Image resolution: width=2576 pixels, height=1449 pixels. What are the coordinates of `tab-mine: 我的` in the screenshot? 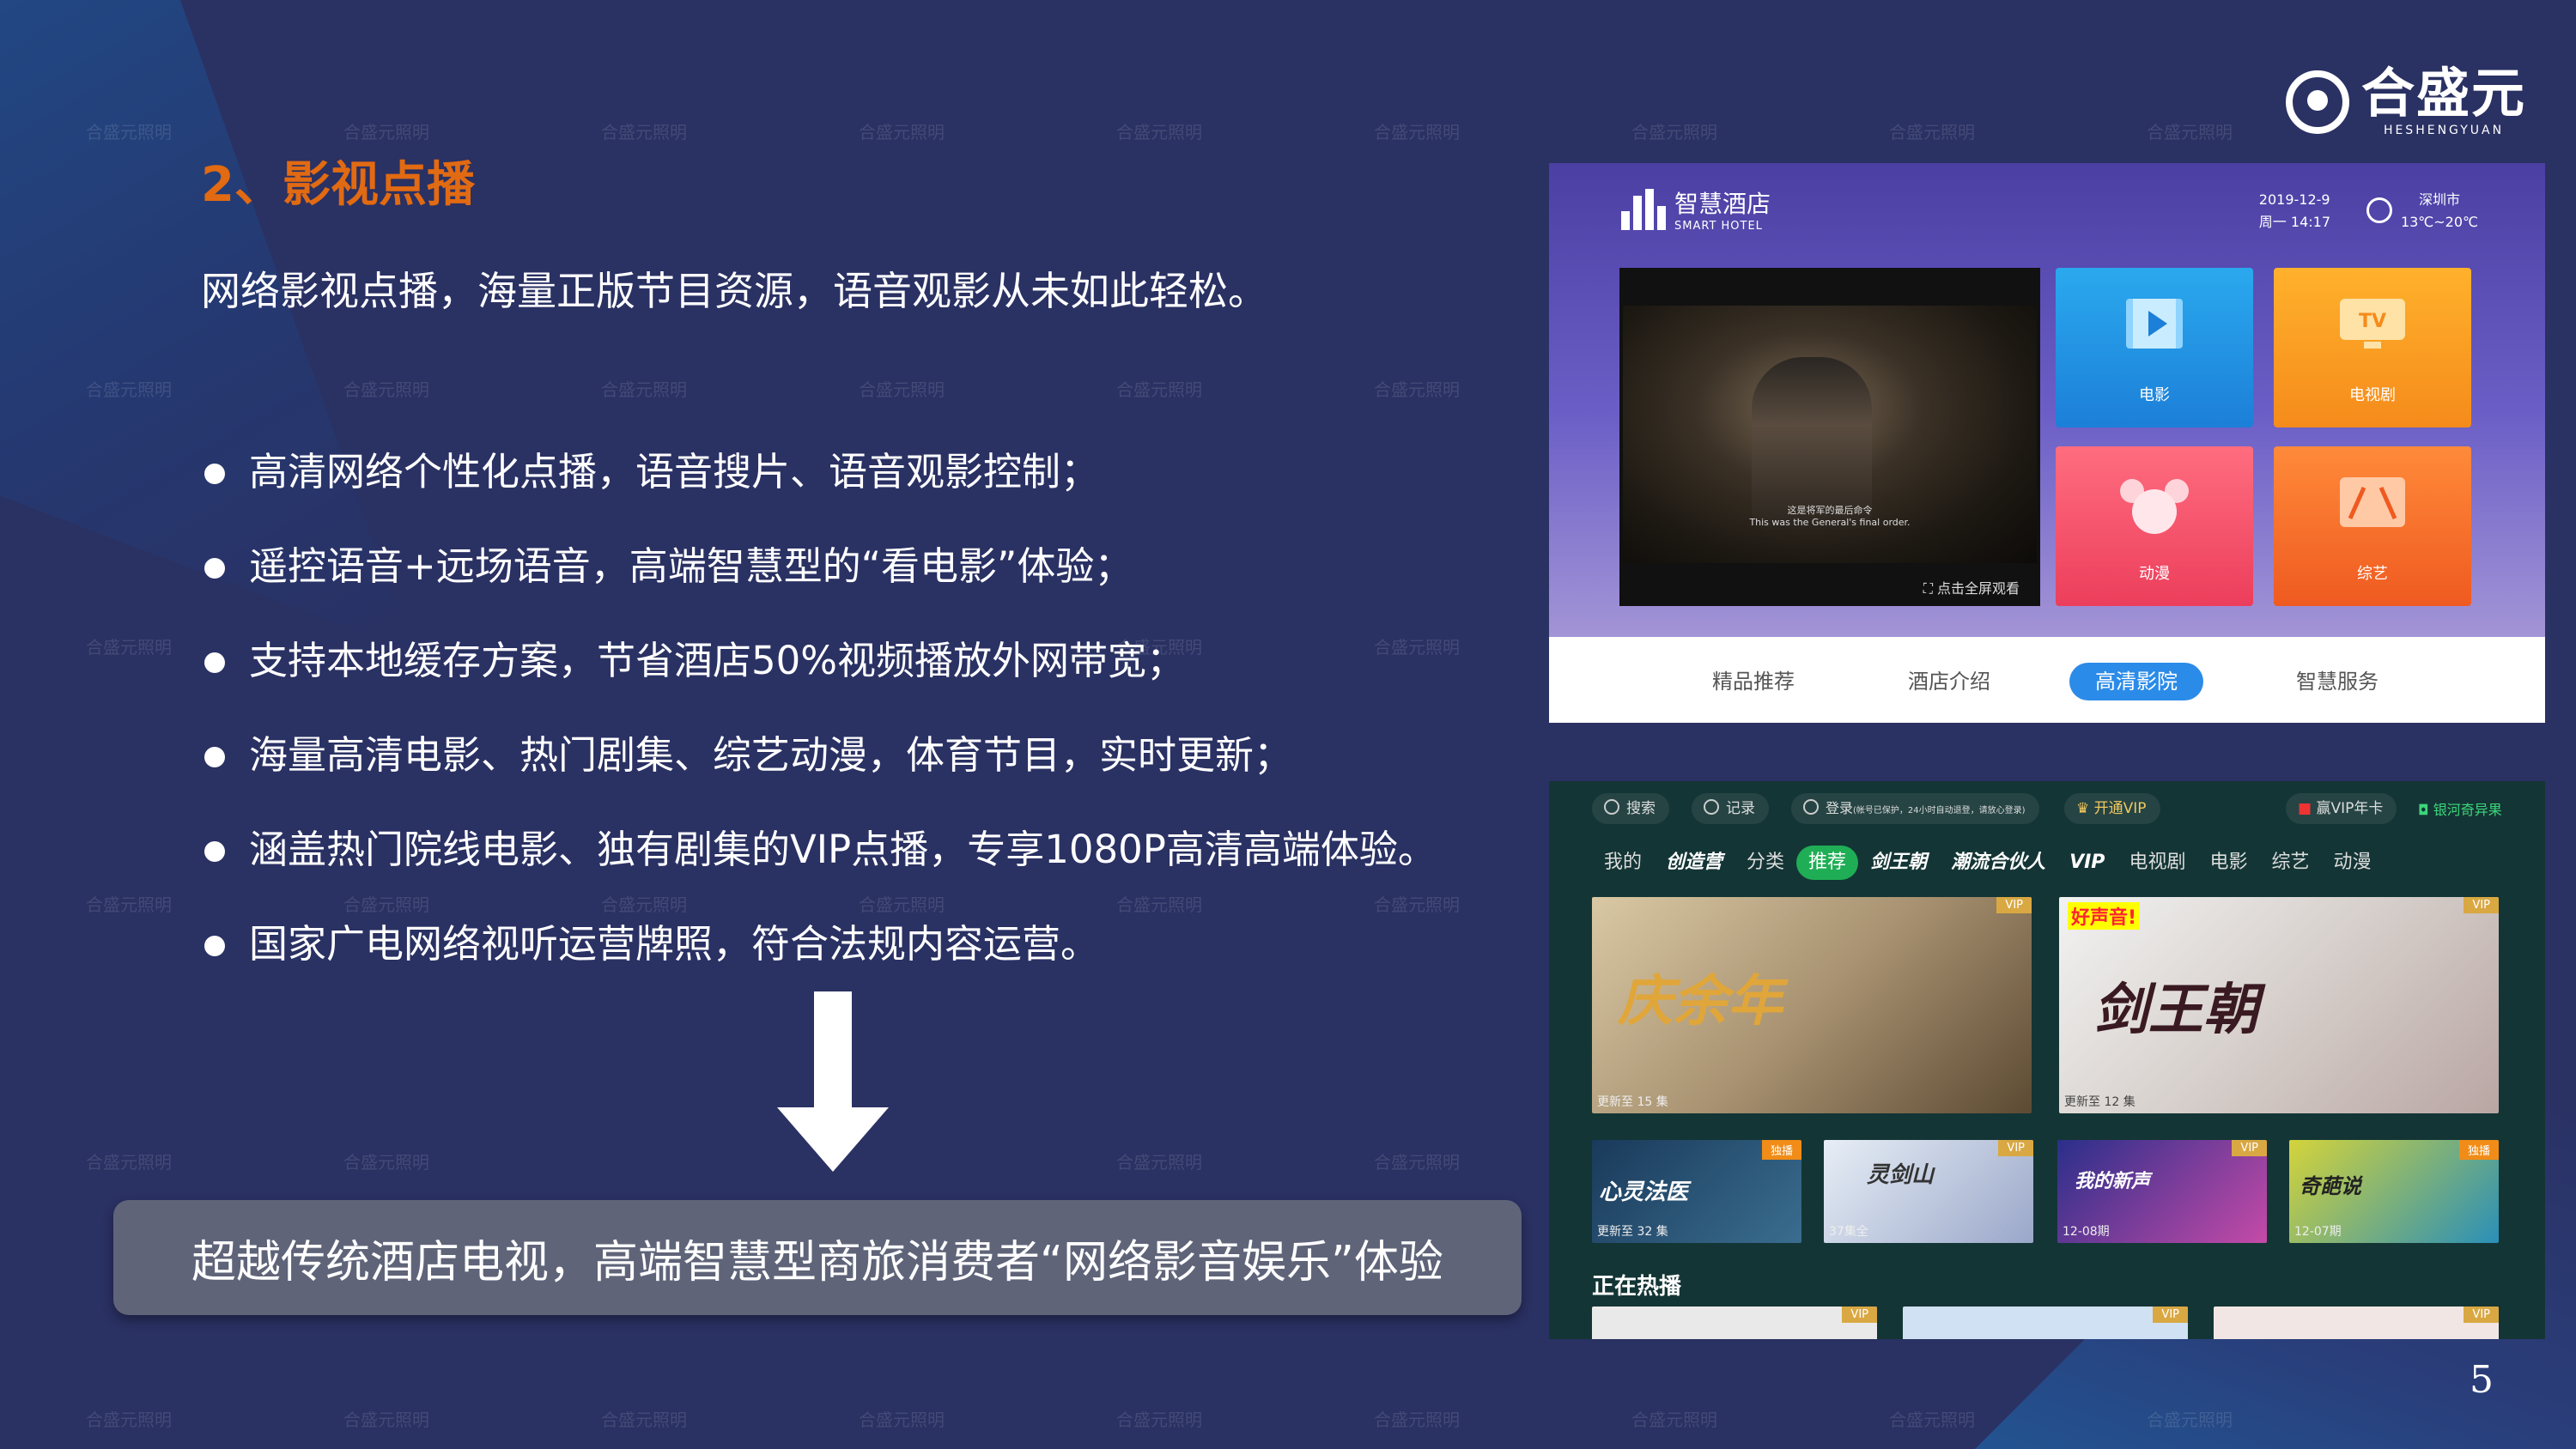 It's located at (1623, 863).